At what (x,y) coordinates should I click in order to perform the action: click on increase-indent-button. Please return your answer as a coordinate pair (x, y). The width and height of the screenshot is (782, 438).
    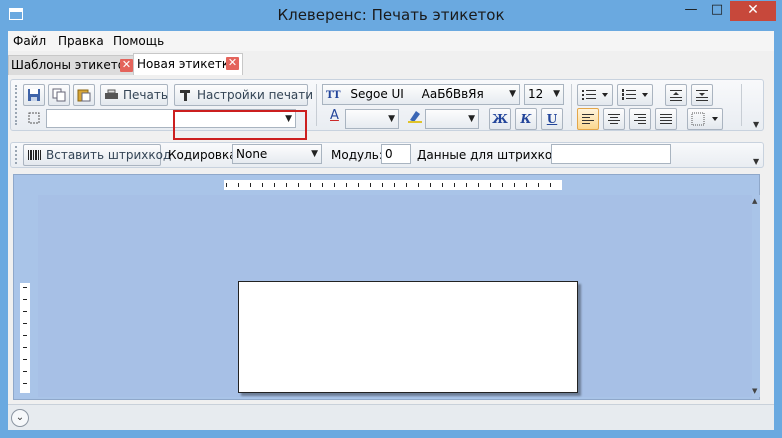
    Looking at the image, I should click on (702, 95).